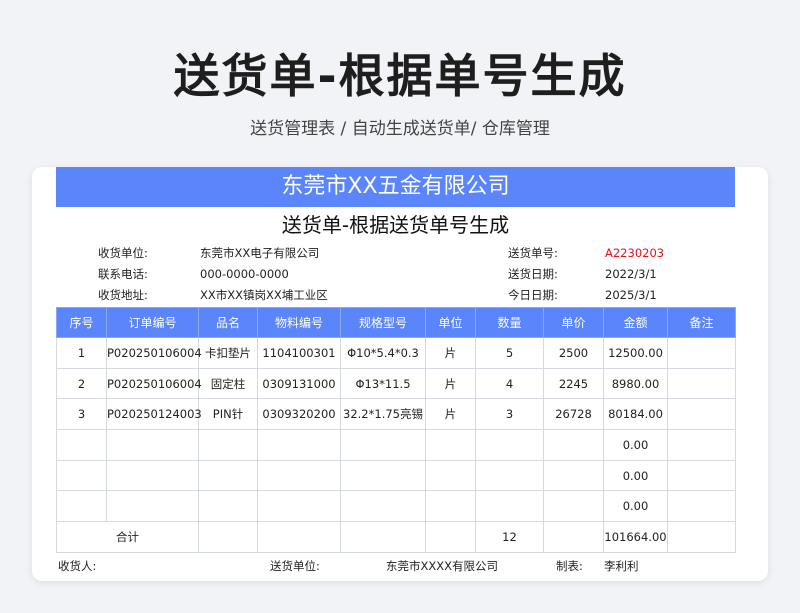  What do you see at coordinates (77, 566) in the screenshot?
I see `consignee-label: 收货人:` at bounding box center [77, 566].